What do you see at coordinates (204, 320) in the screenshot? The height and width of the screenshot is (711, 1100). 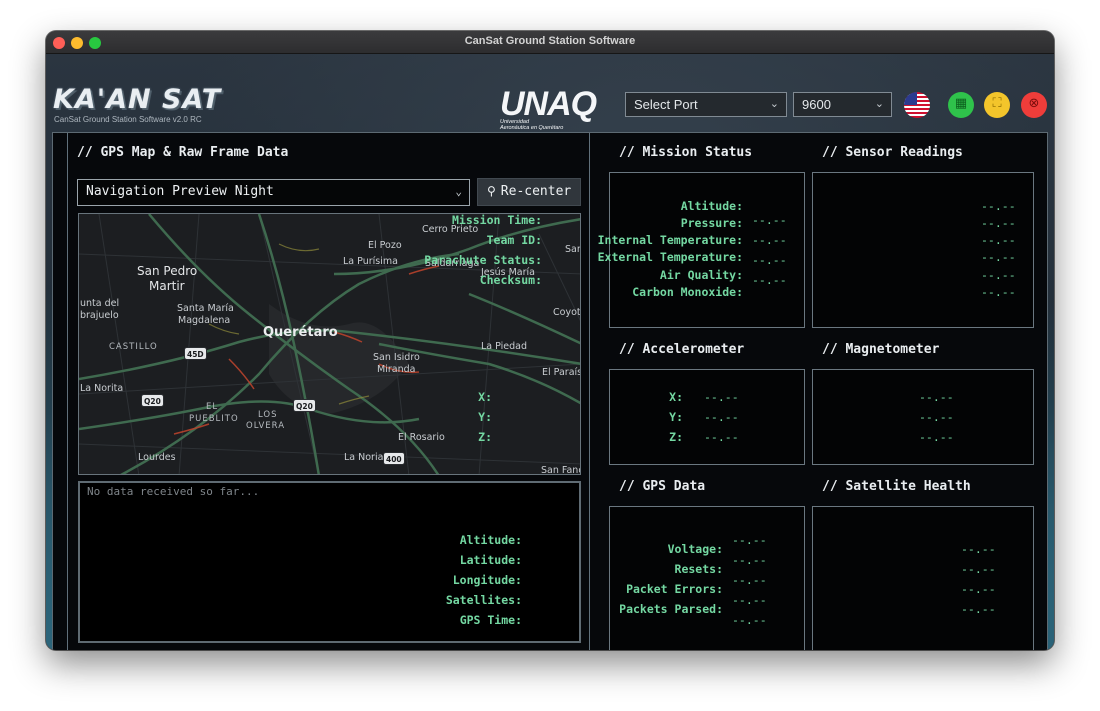 I see `map-label: Magdalena` at bounding box center [204, 320].